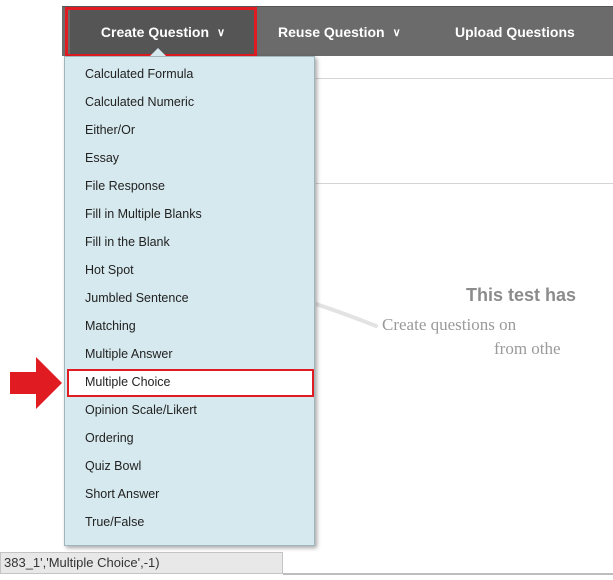  Describe the element at coordinates (129, 354) in the screenshot. I see `menu-item-multiple-answer: Multiple Answer` at that location.